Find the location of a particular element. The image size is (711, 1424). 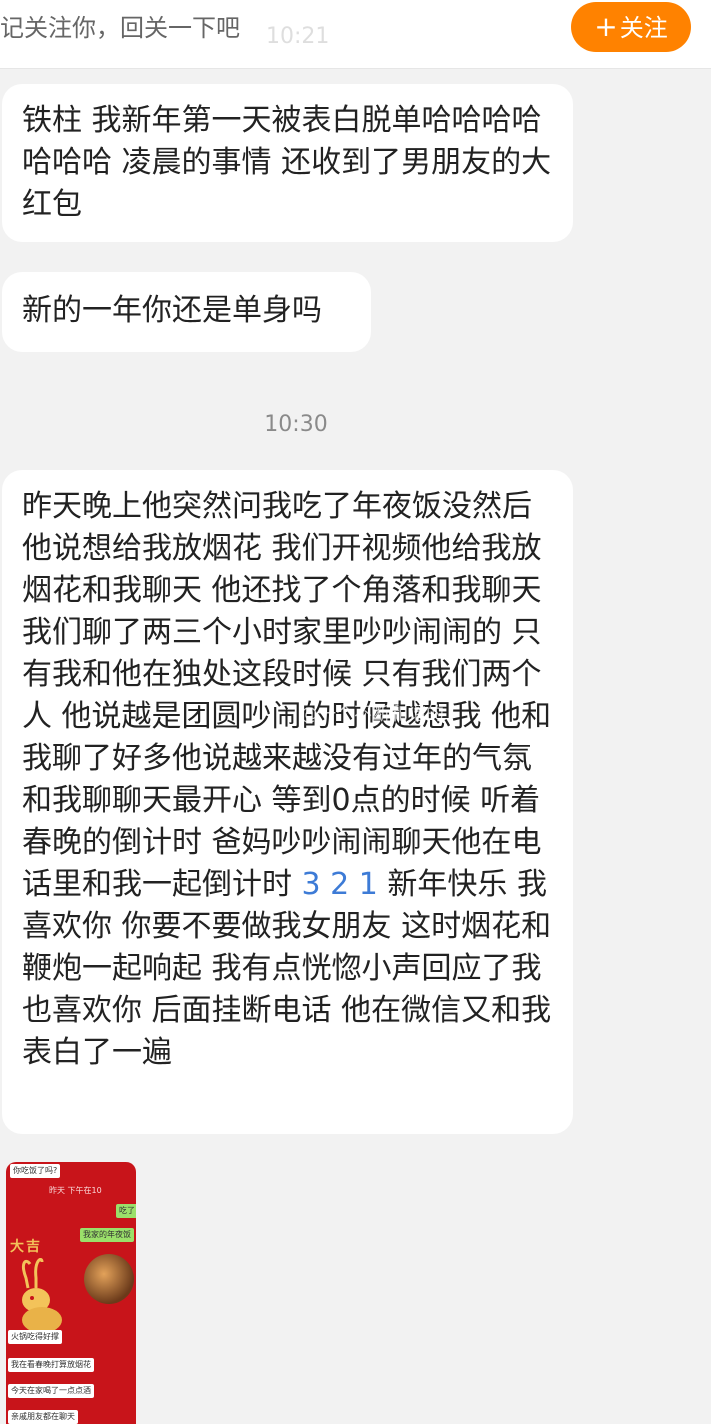

thumb-chat-chip: 今天在家喝了一点点酒 is located at coordinates (51, 1391).